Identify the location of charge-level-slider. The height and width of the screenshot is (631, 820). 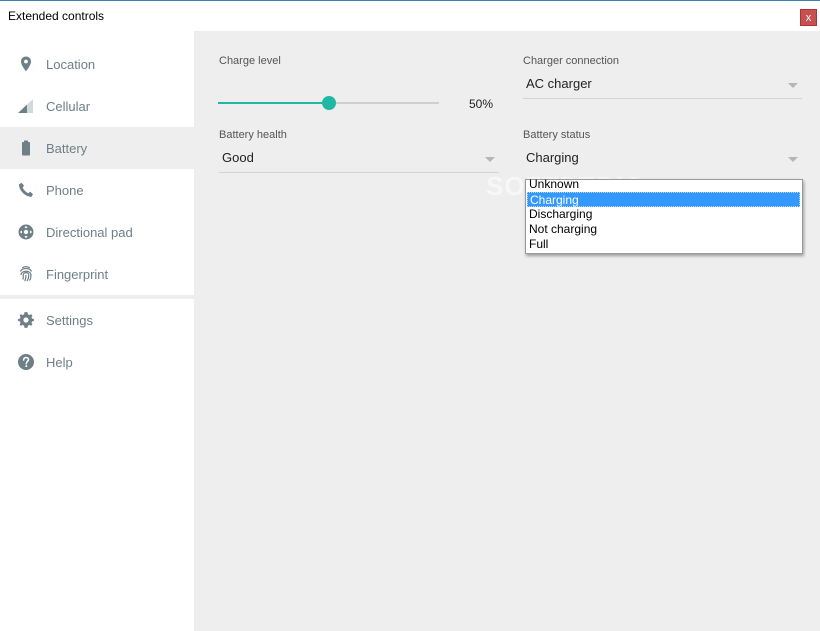
(328, 103).